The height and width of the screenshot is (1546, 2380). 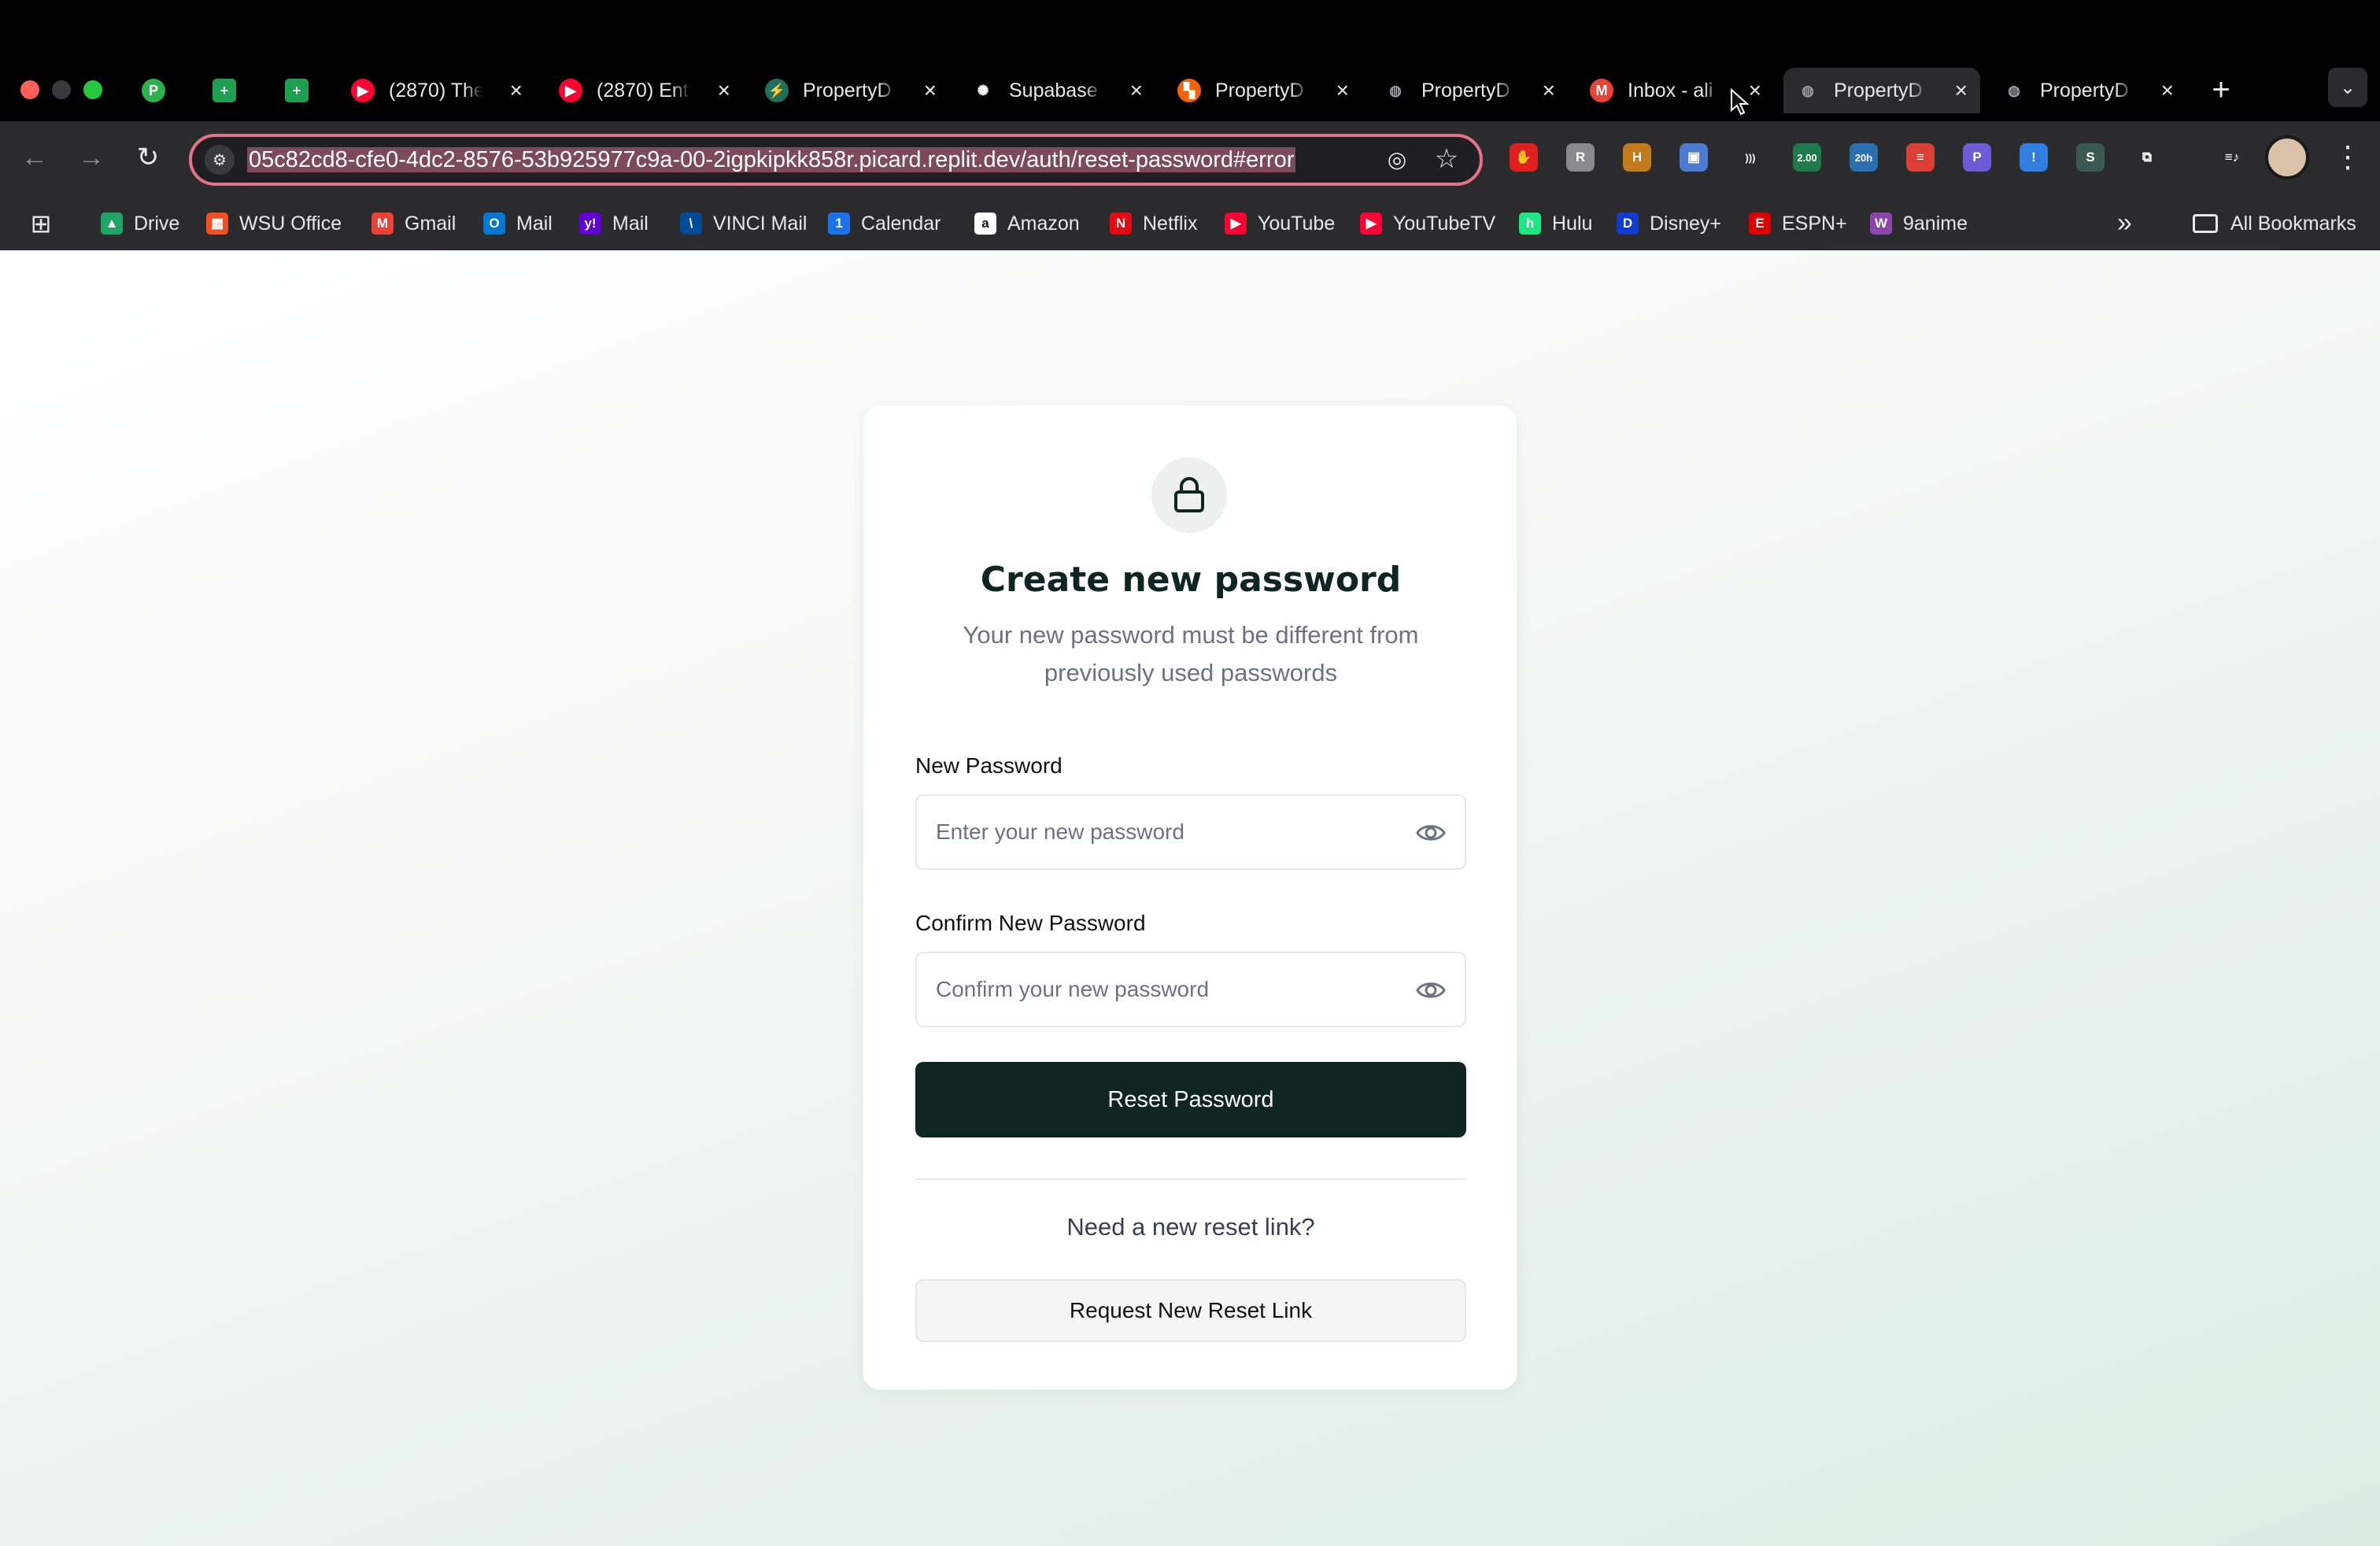 I want to click on todoist-icon: ≡, so click(x=1920, y=157).